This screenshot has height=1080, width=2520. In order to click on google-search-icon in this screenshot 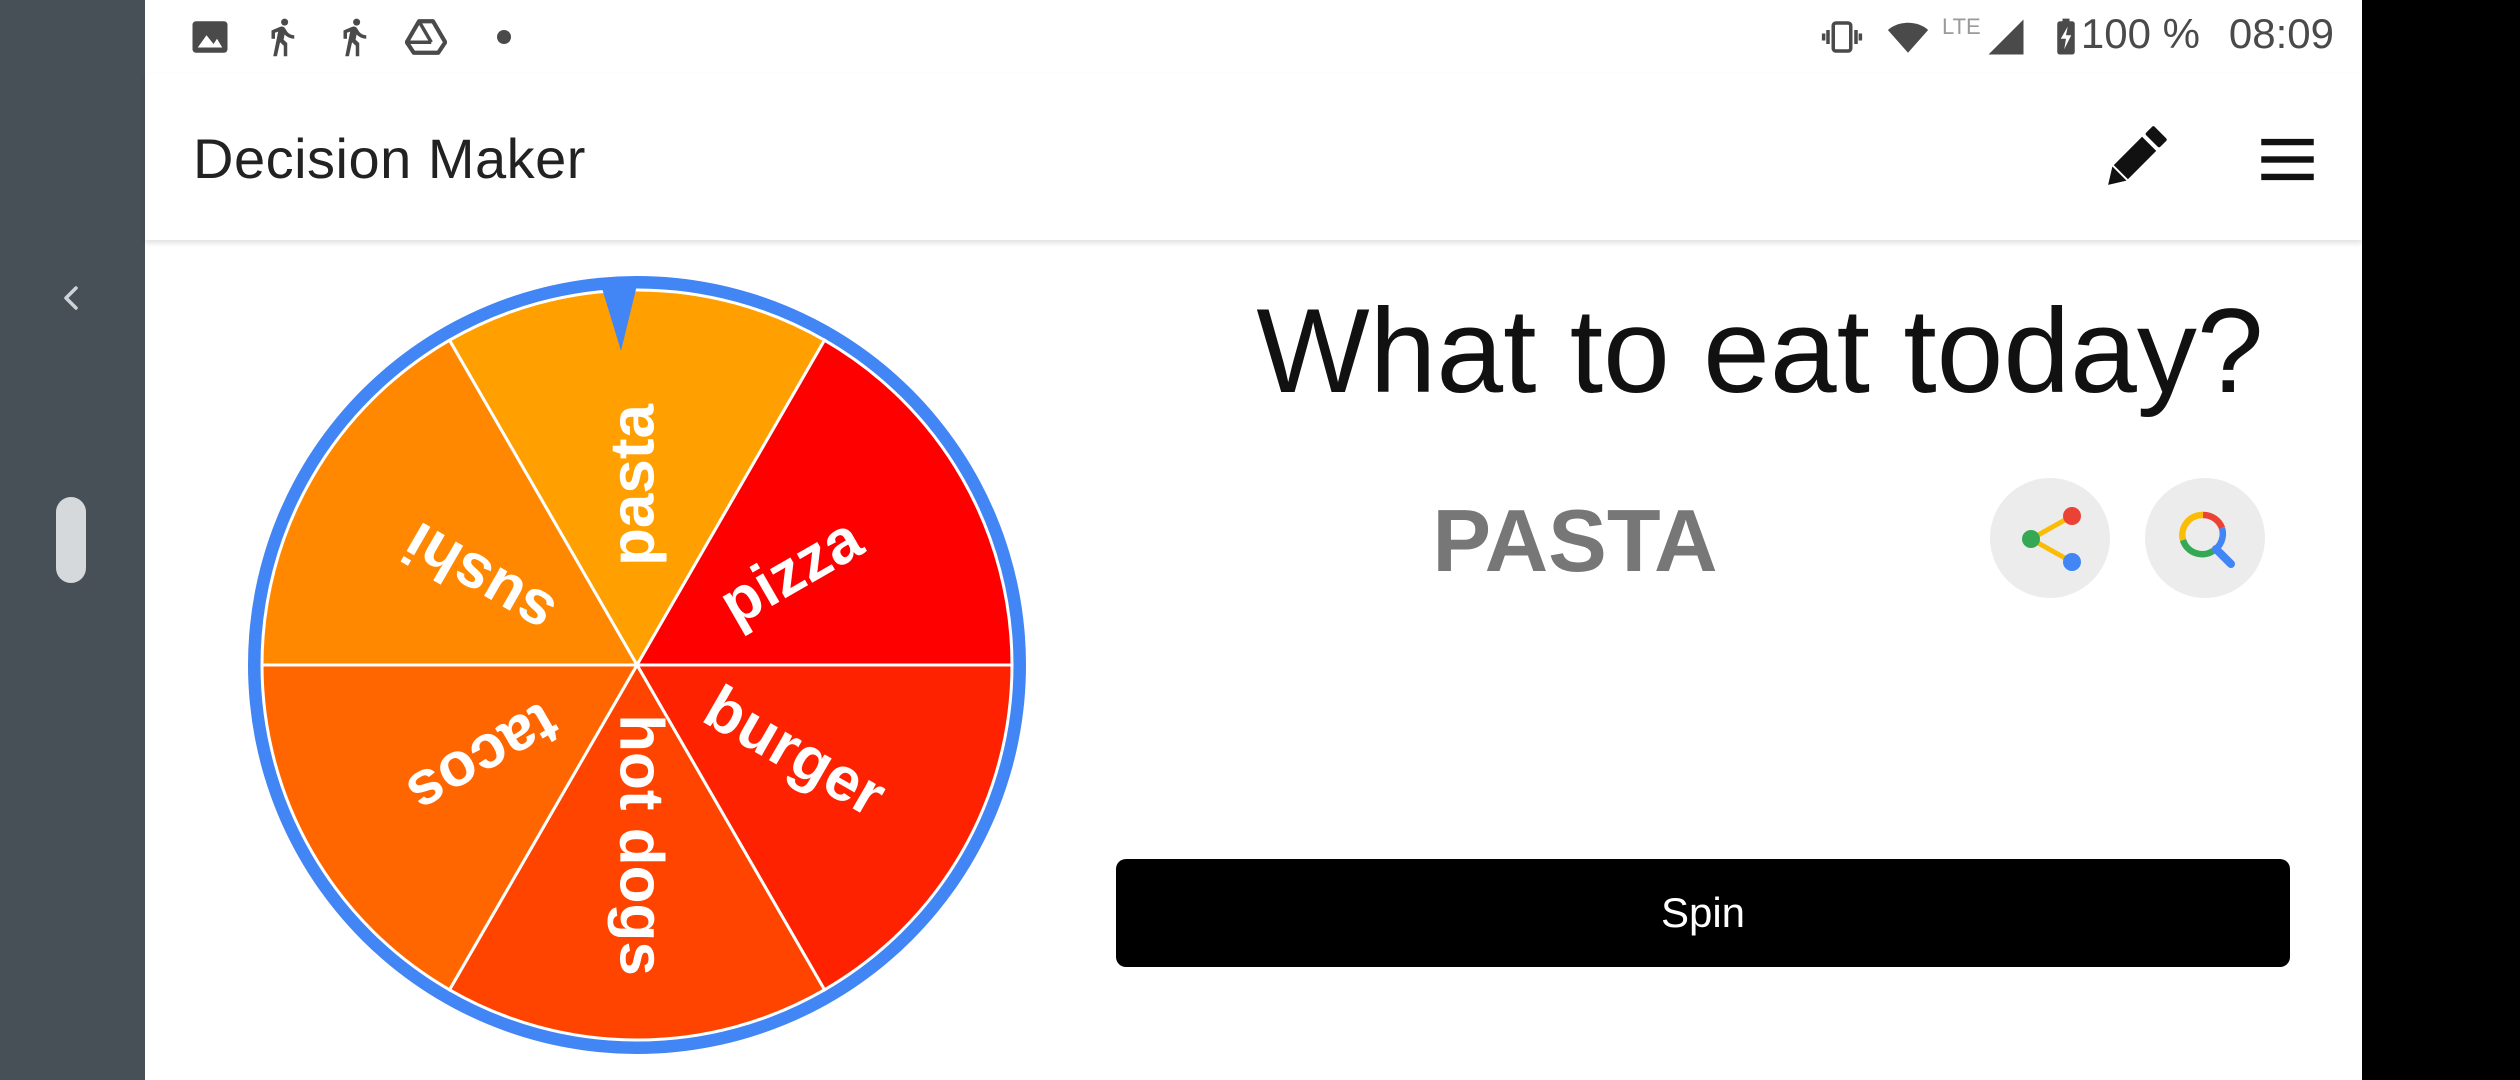, I will do `click(2207, 539)`.